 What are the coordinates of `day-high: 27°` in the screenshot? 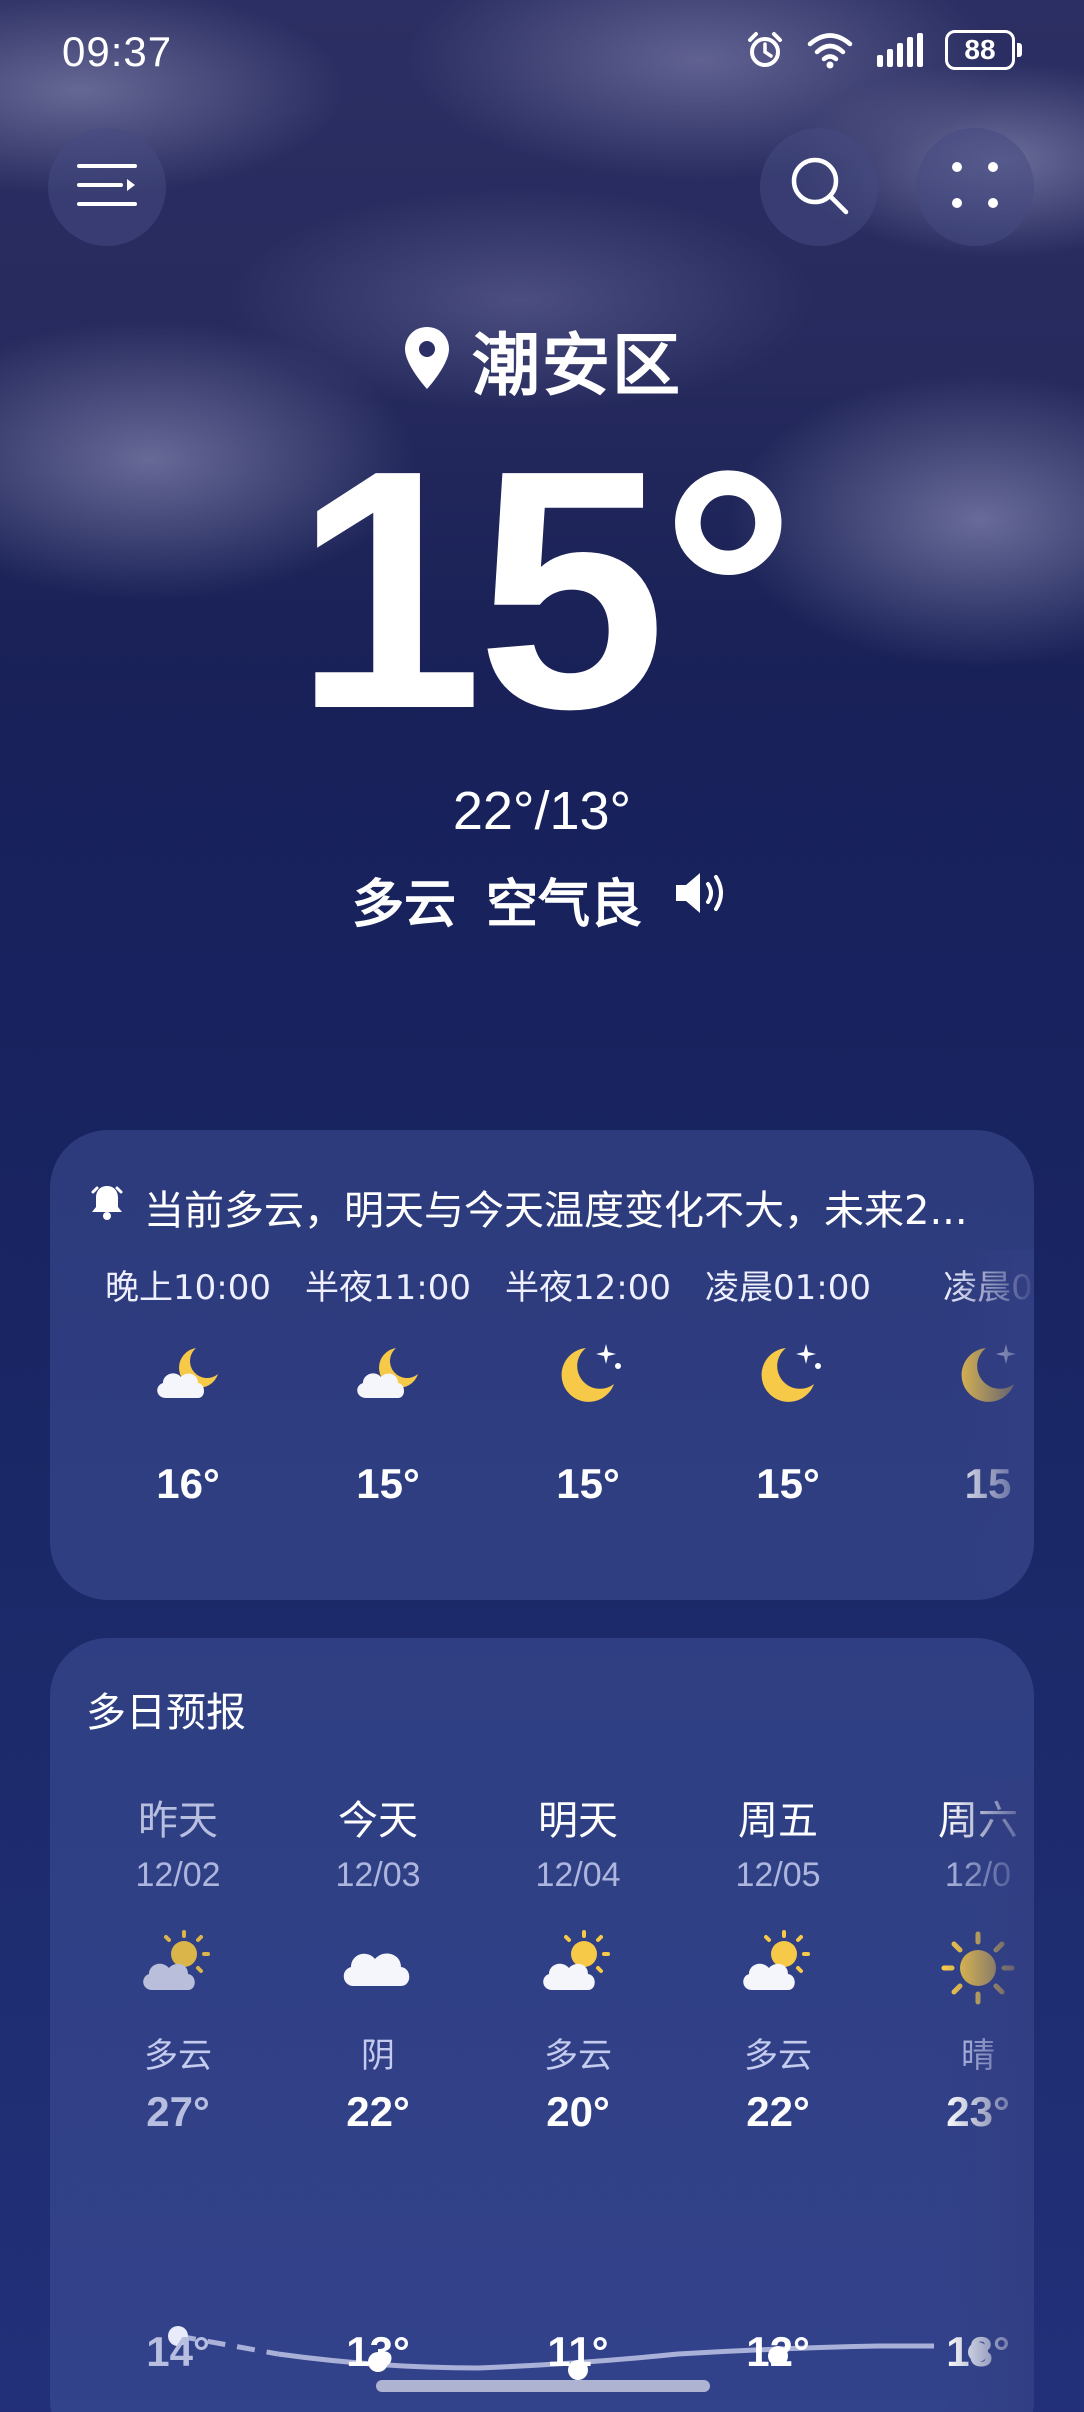 It's located at (178, 2111).